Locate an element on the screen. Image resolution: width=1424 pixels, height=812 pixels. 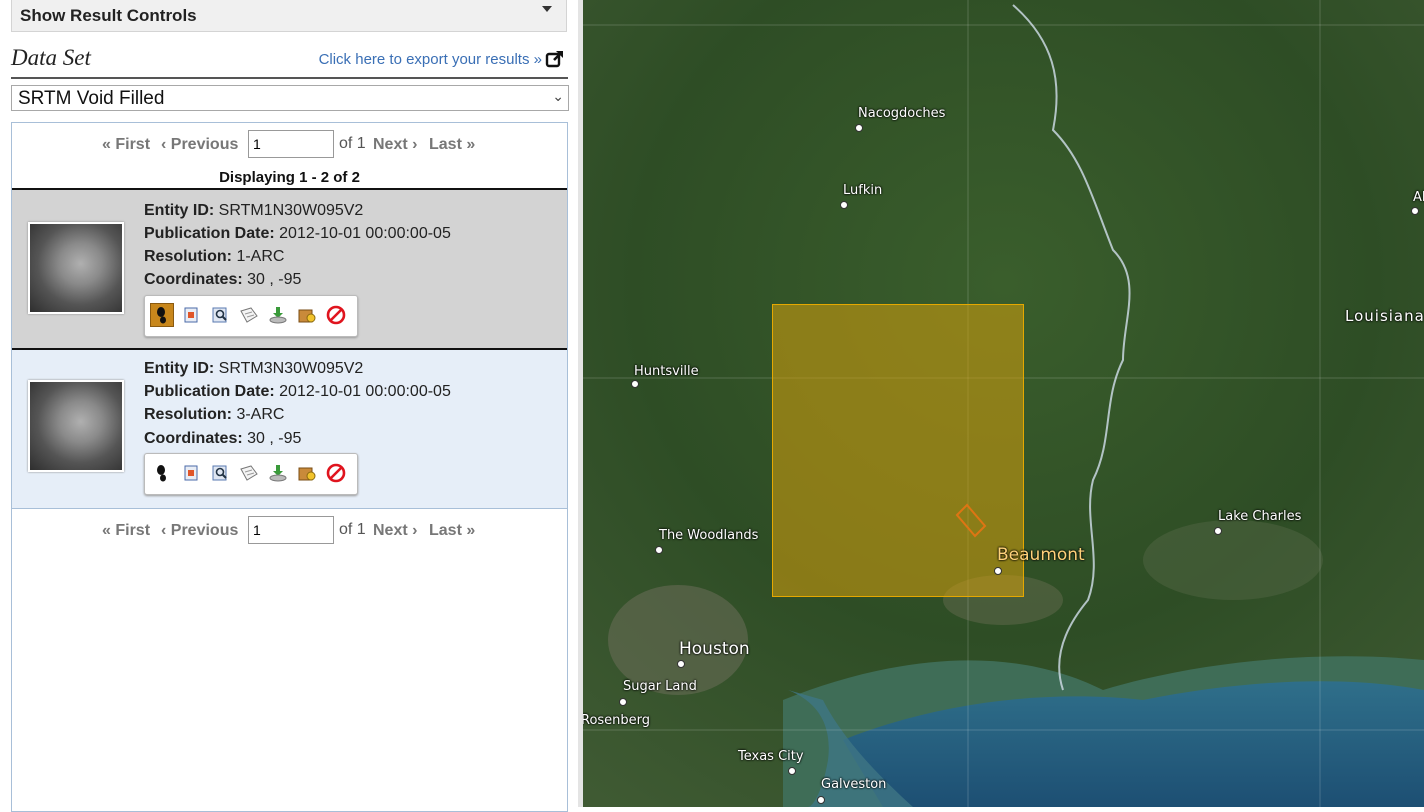
resolution-field: Resolution: 1-ARC is located at coordinates (214, 256).